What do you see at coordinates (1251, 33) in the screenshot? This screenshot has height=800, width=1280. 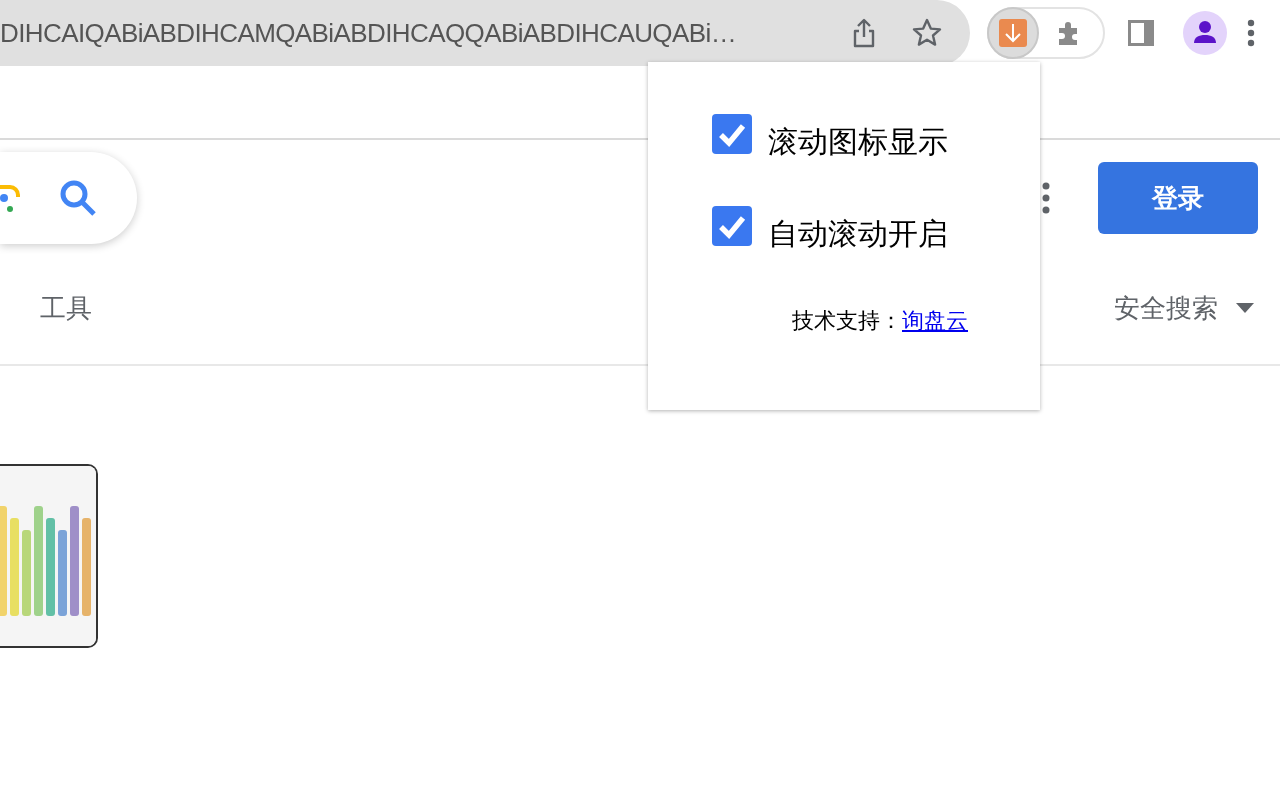 I see `more-menu-icon` at bounding box center [1251, 33].